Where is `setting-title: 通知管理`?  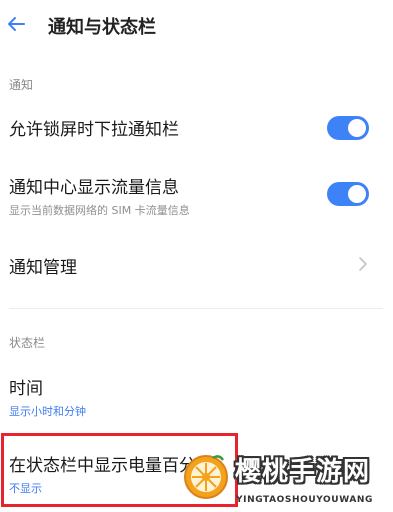 setting-title: 通知管理 is located at coordinates (43, 268).